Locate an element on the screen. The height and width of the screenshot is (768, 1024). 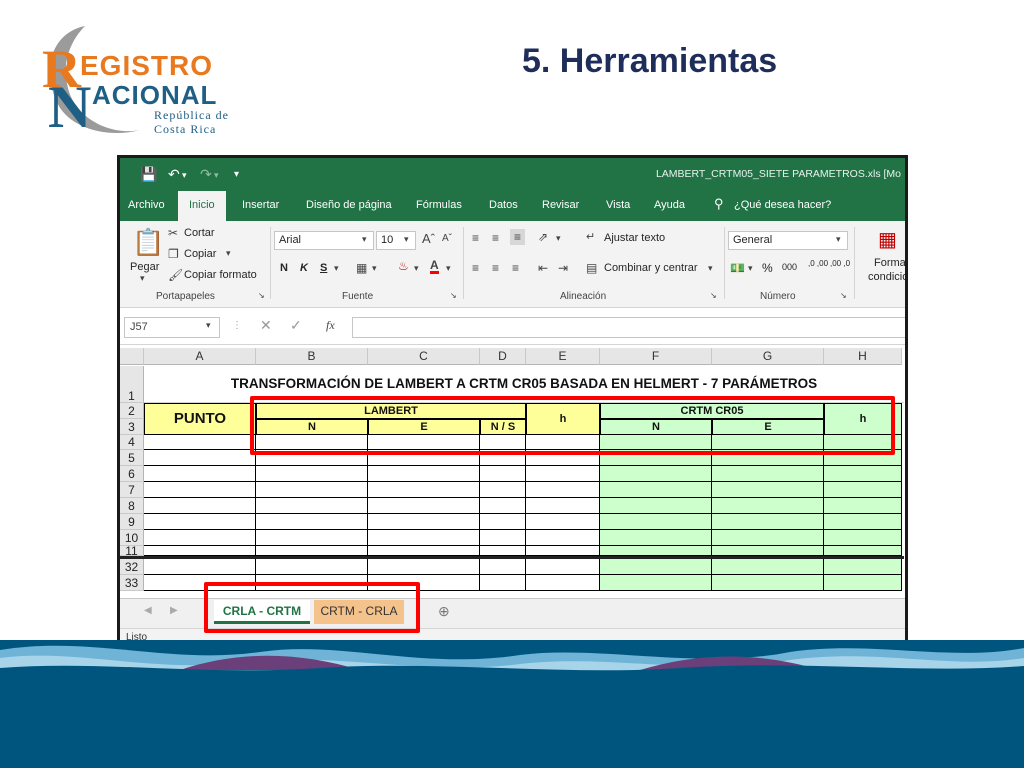
add-sheet-icon: ⊕ is located at coordinates (444, 611).